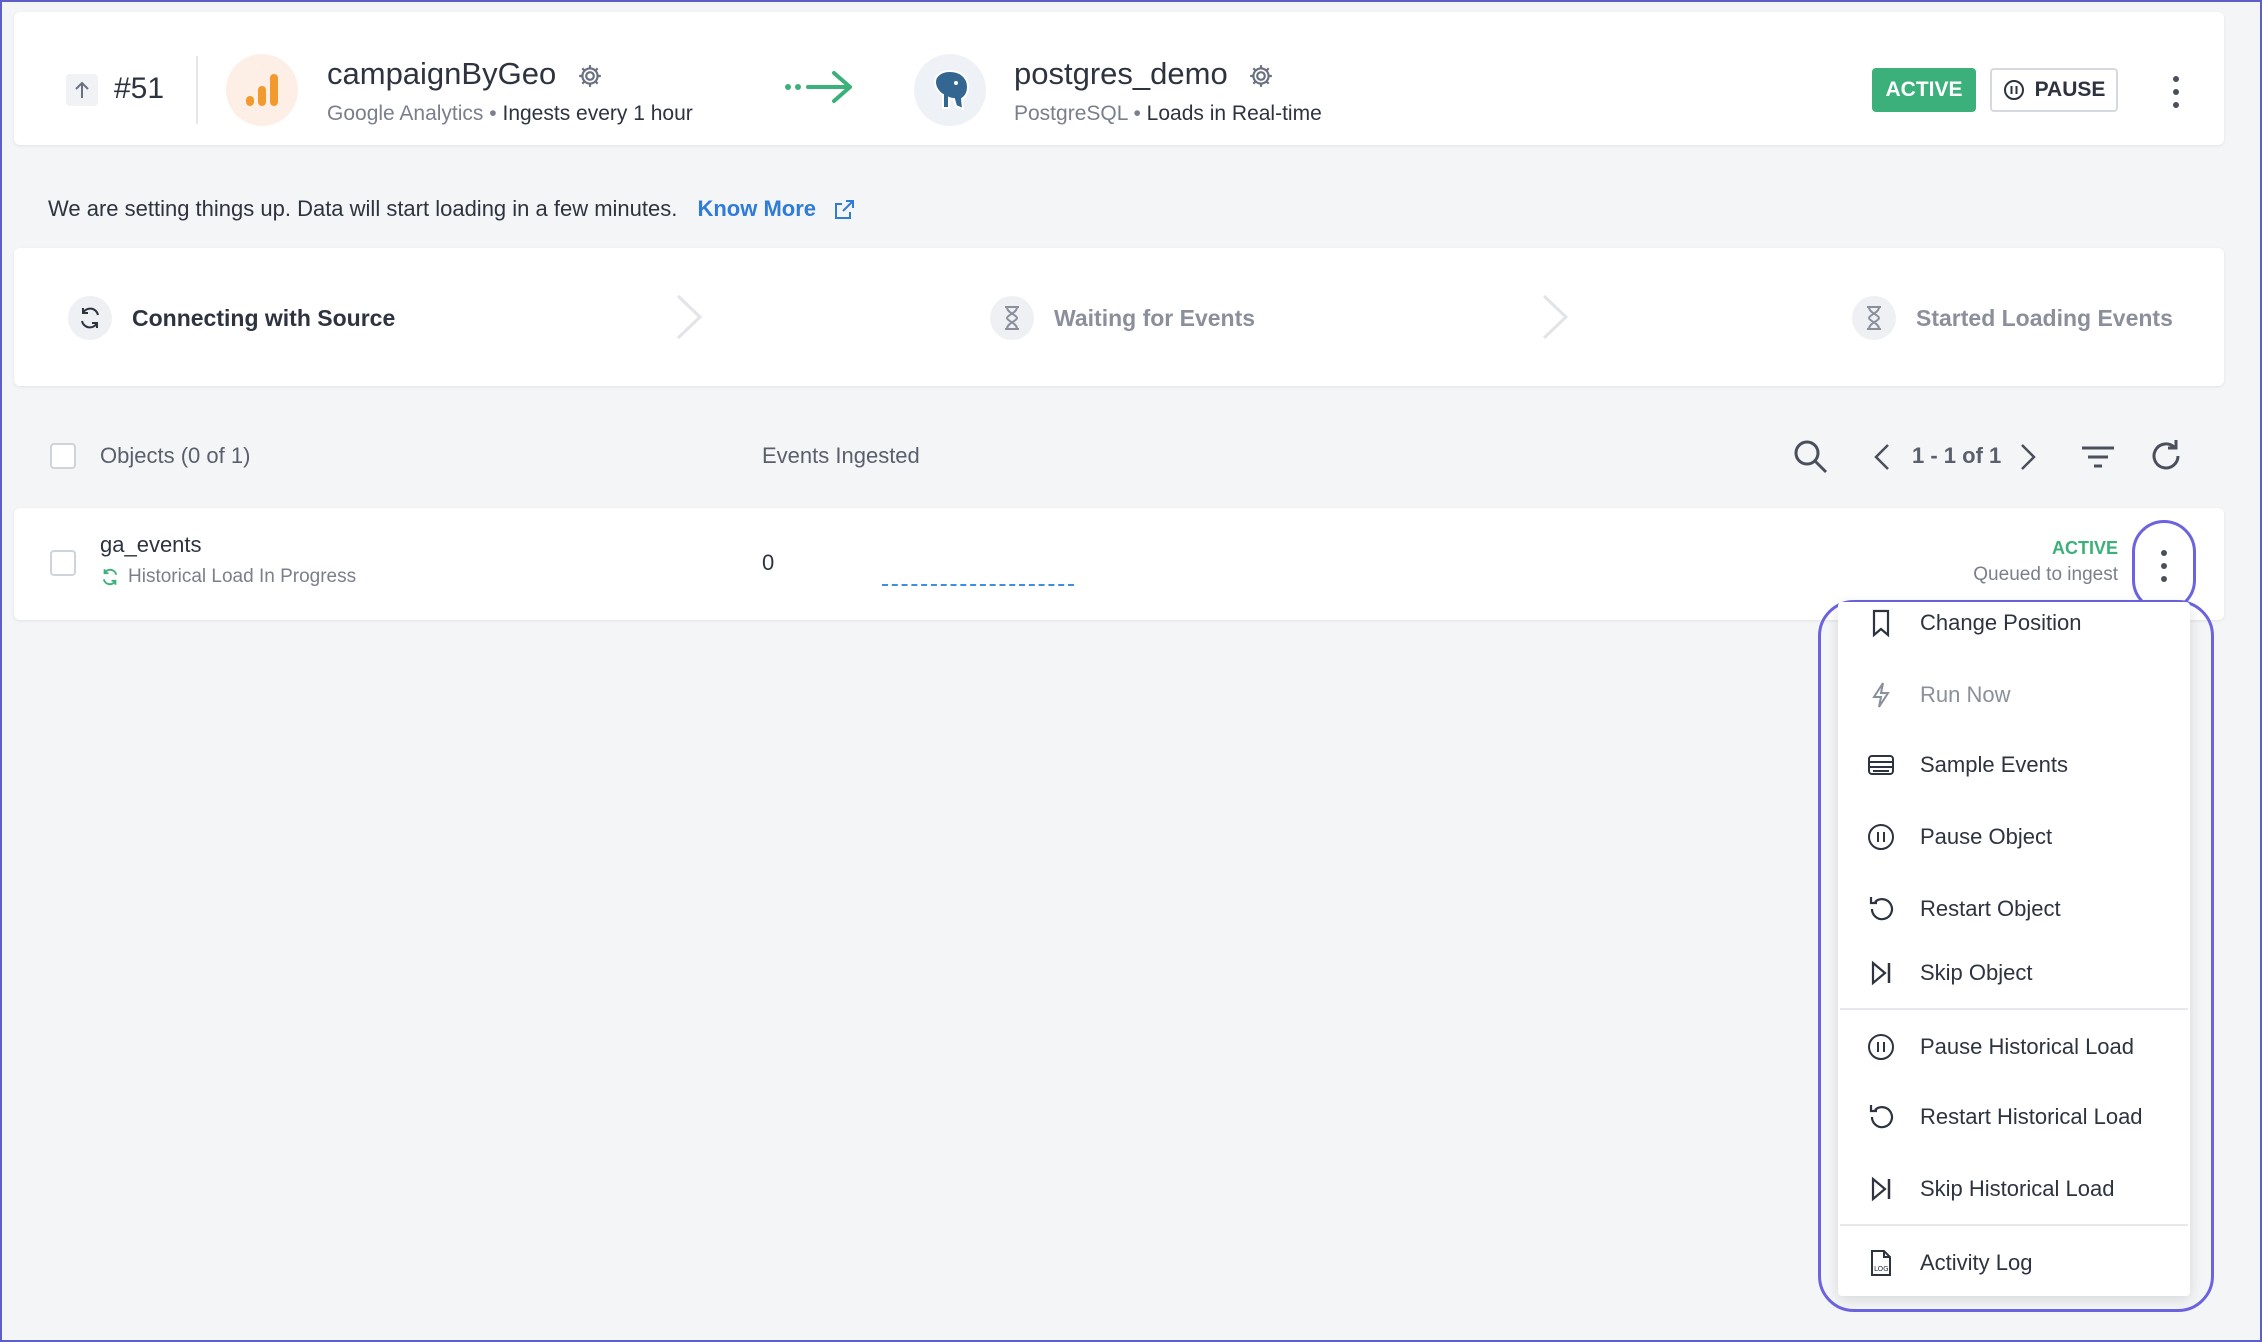  Describe the element at coordinates (1924, 90) in the screenshot. I see `status-badge: ACTIVE` at that location.